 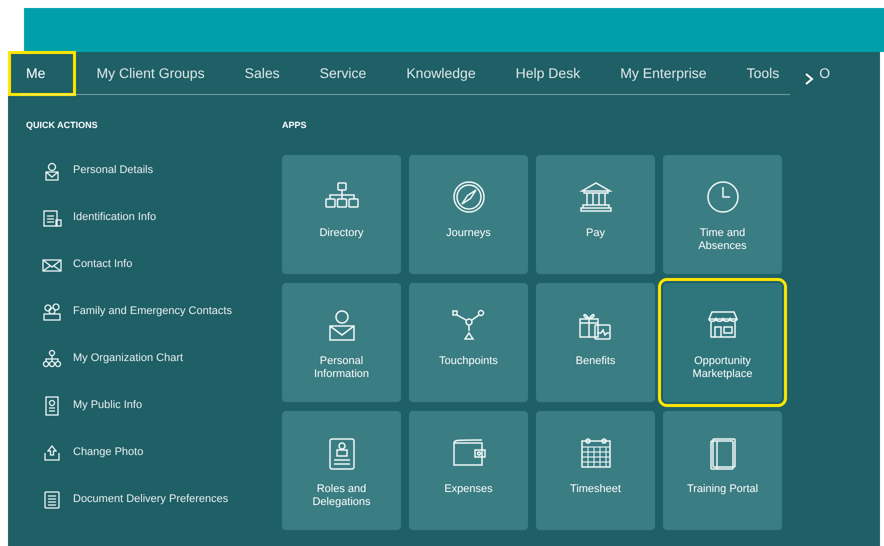 What do you see at coordinates (468, 325) in the screenshot?
I see `network-icon` at bounding box center [468, 325].